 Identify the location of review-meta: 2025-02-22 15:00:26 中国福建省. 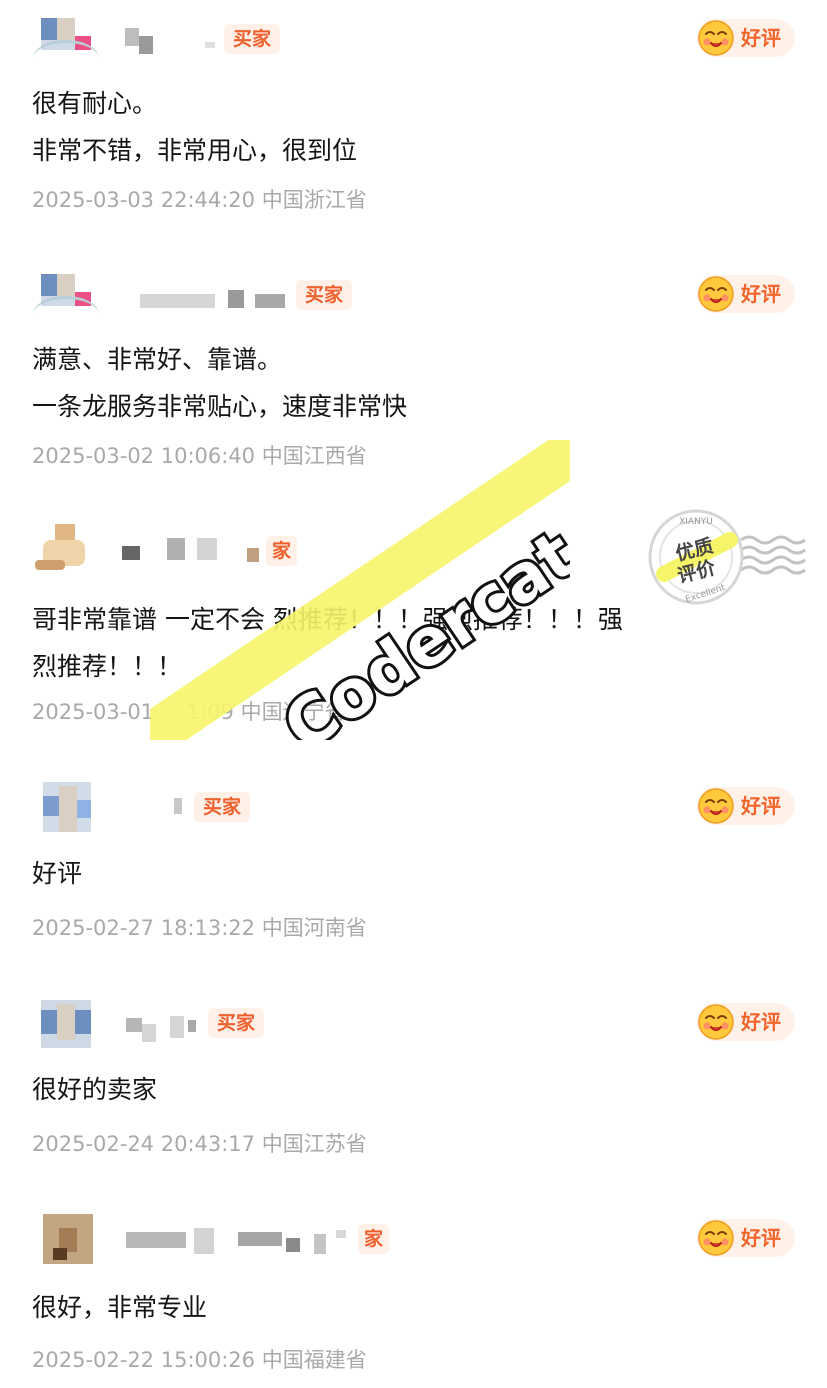
(199, 1359).